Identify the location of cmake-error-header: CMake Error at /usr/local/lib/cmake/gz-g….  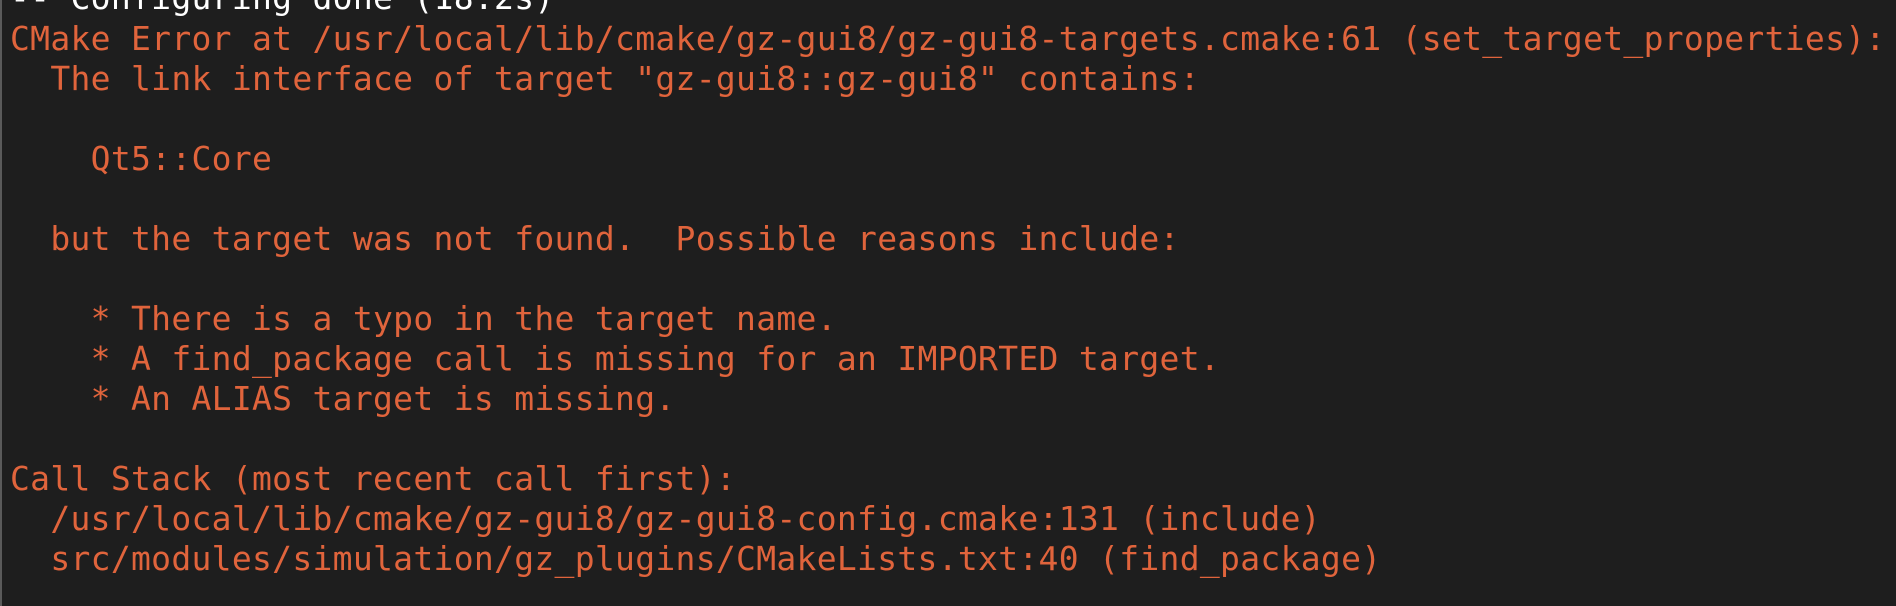
(948, 38).